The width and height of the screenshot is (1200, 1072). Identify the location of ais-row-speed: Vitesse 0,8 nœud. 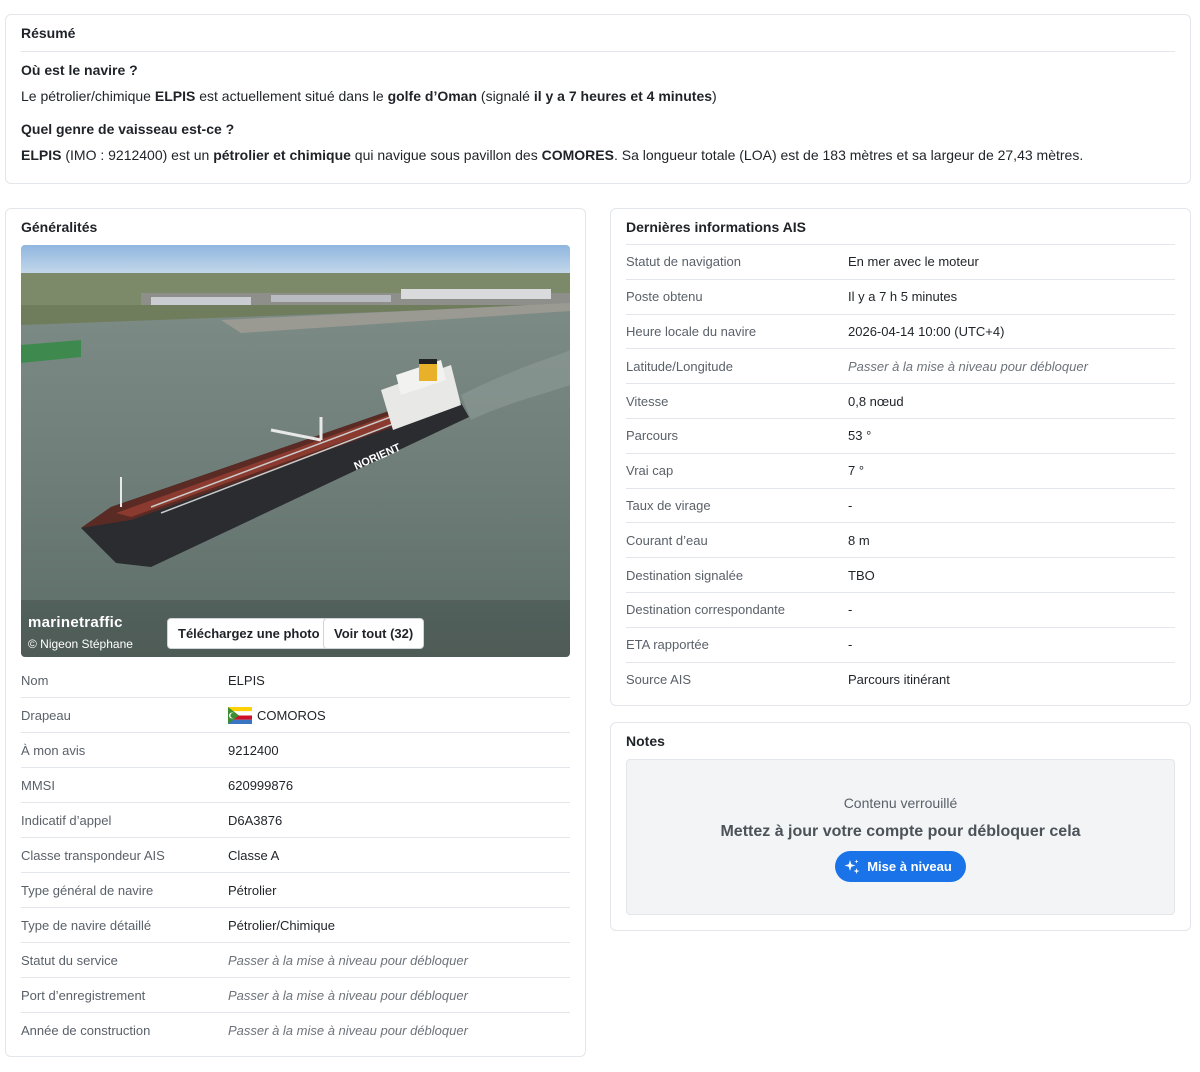
(900, 400).